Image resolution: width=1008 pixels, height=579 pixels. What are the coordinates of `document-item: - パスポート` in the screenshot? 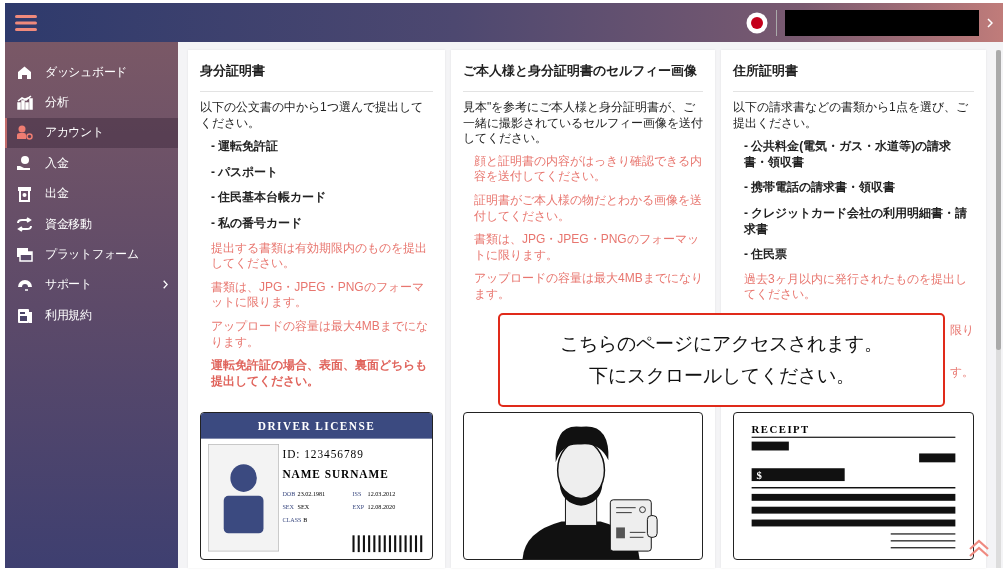 It's located at (245, 172).